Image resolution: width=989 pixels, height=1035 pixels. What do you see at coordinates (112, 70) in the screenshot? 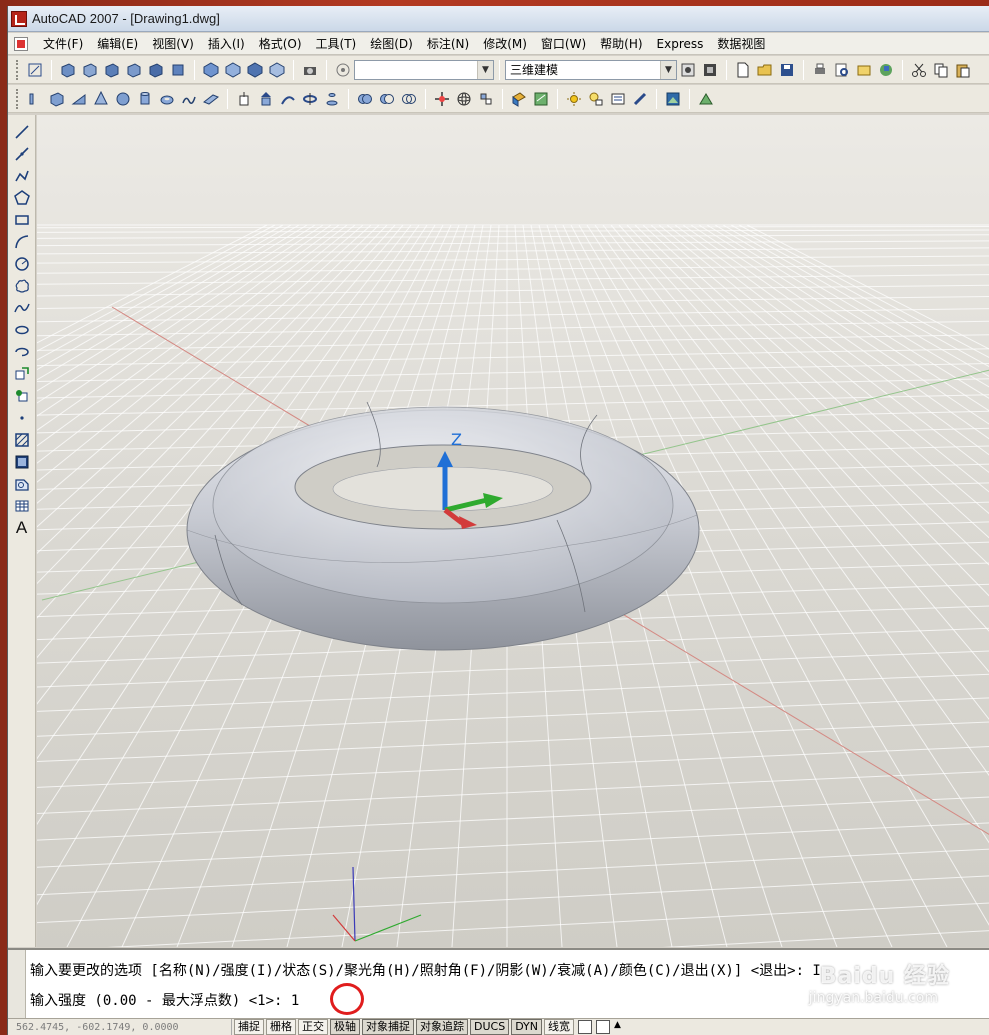
I see `left-view-icon` at bounding box center [112, 70].